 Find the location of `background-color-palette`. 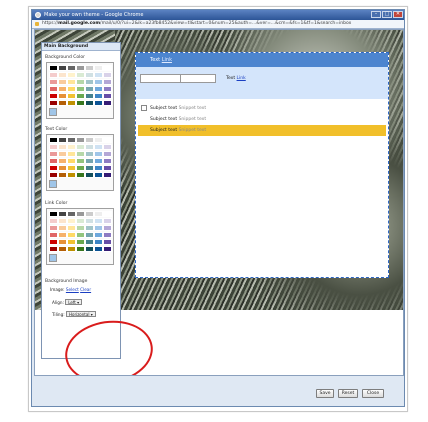

background-color-palette is located at coordinates (80, 90).